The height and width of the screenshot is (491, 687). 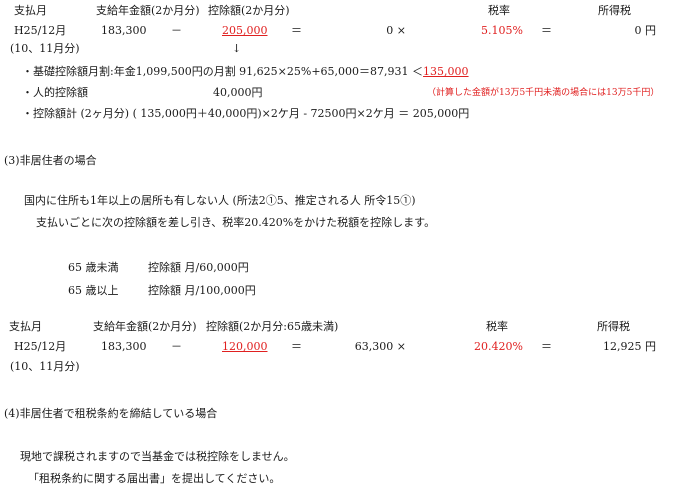 What do you see at coordinates (645, 30) in the screenshot?
I see `t1-row-tax: 0 円` at bounding box center [645, 30].